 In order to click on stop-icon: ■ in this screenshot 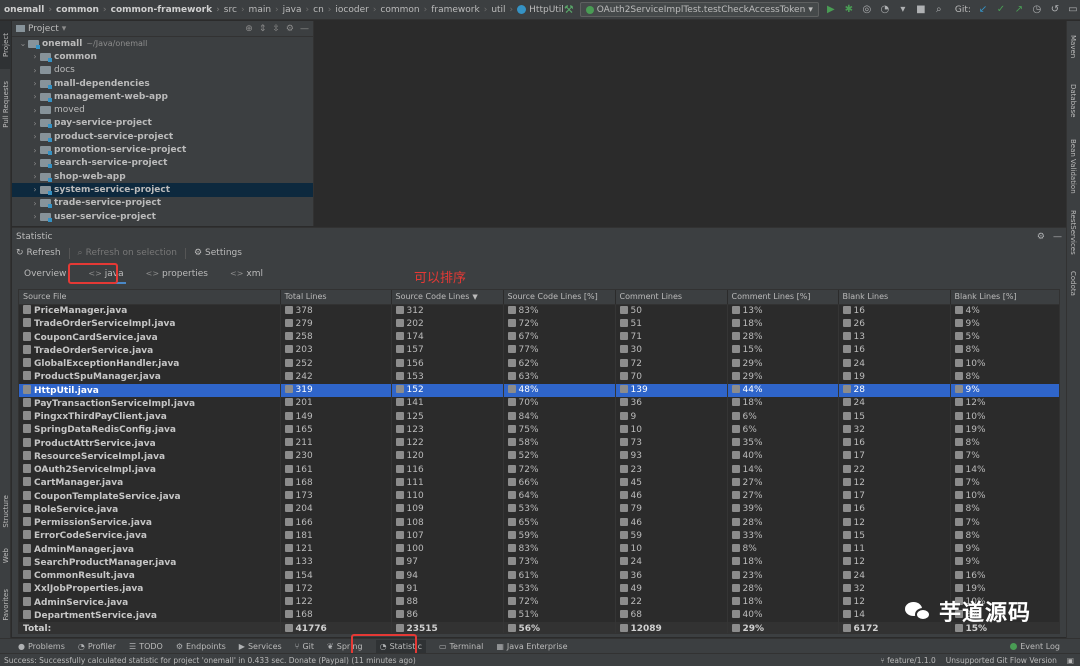, I will do `click(921, 9)`.